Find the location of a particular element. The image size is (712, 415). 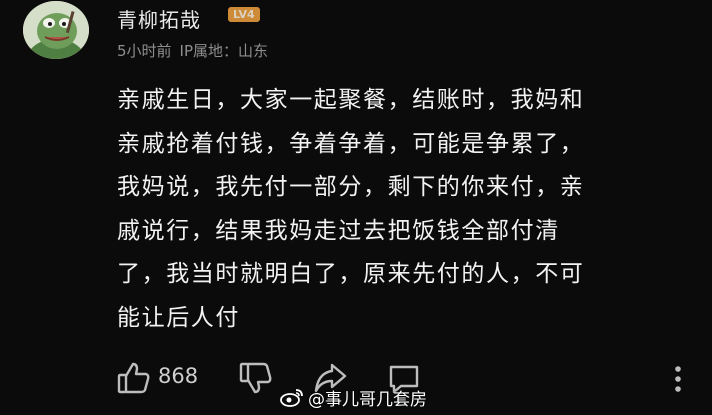

dislike-icon is located at coordinates (256, 378).